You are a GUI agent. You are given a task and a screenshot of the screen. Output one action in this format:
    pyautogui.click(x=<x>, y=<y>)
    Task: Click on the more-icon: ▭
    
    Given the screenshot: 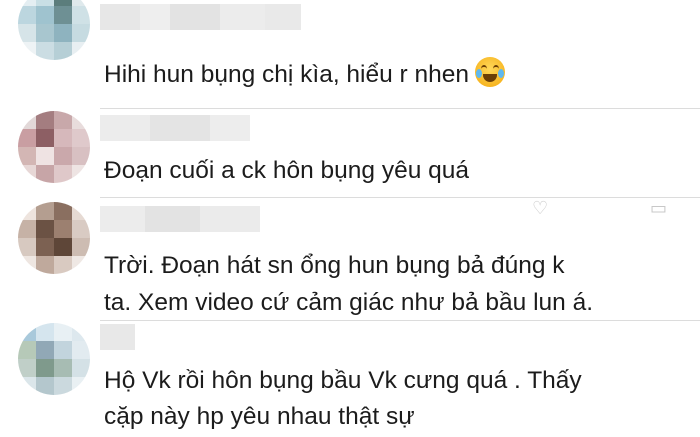 What is the action you would take?
    pyautogui.click(x=658, y=208)
    